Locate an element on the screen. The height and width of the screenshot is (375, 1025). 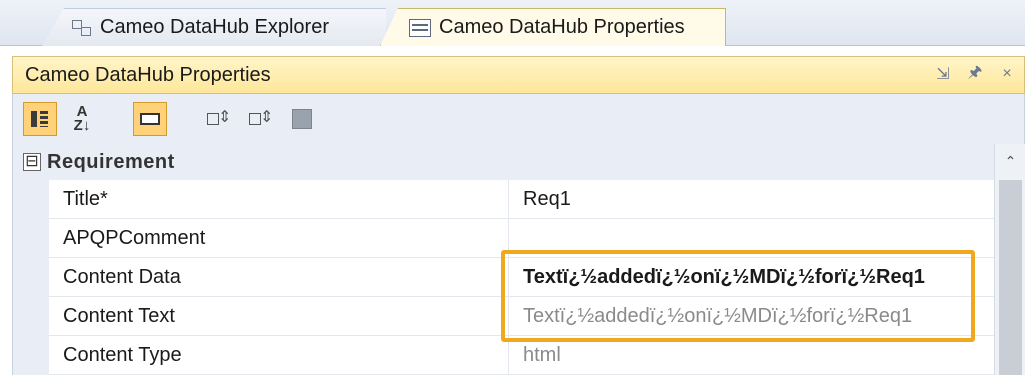
scroll-up-icon: ⌃ is located at coordinates (1010, 161).